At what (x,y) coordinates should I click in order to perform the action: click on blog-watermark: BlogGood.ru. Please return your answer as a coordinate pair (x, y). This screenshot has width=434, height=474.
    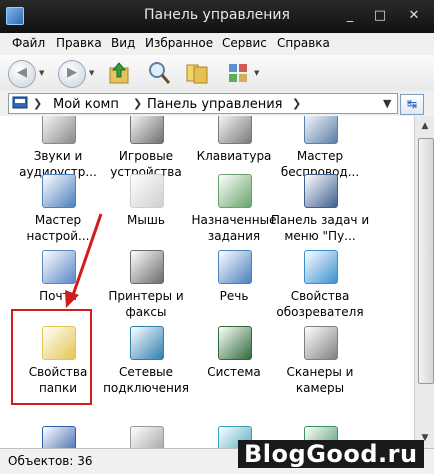
    Looking at the image, I should click on (331, 454).